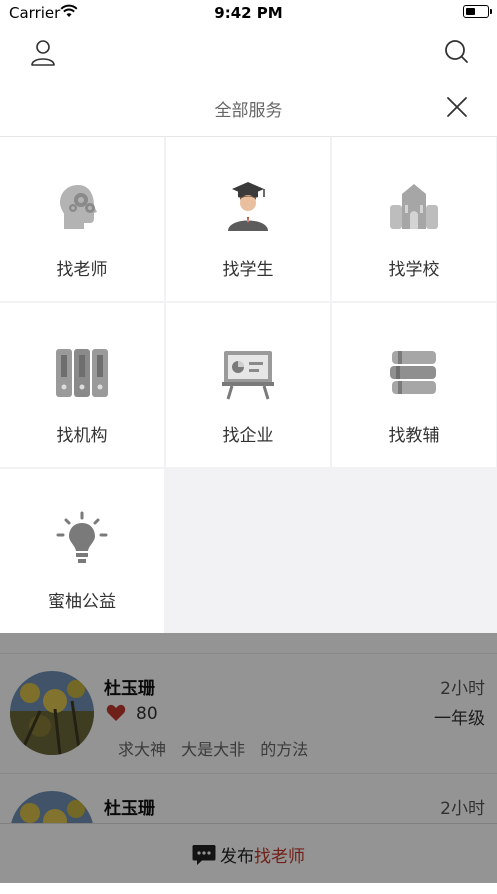  I want to click on service-label: 找学生, so click(248, 270).